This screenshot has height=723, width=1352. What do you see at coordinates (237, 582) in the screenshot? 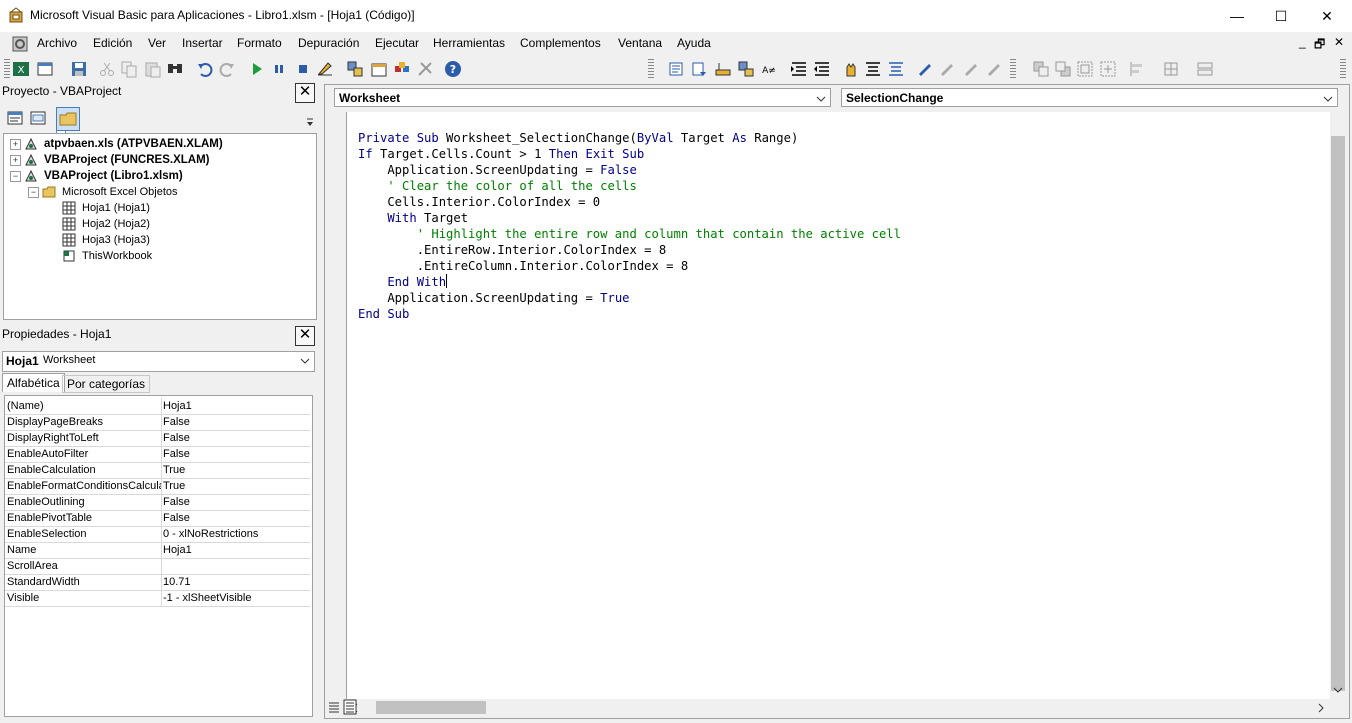
I see `property-value: 10.71` at bounding box center [237, 582].